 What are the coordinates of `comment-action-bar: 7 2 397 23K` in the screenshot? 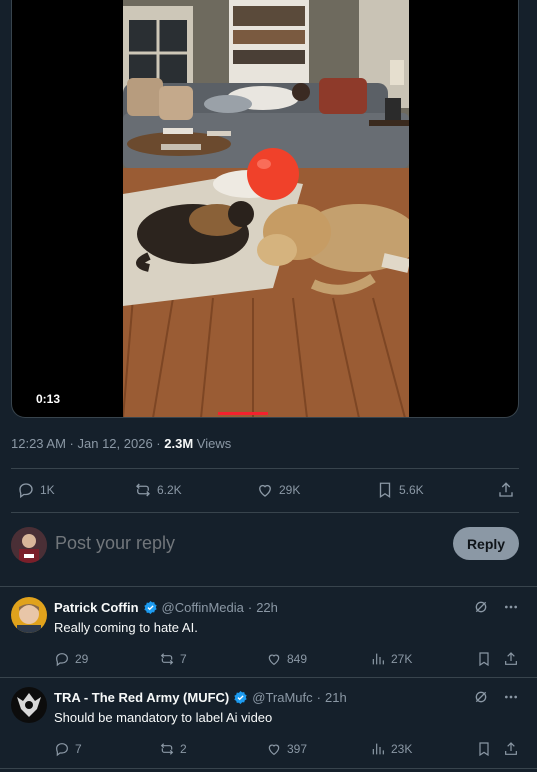 It's located at (287, 750).